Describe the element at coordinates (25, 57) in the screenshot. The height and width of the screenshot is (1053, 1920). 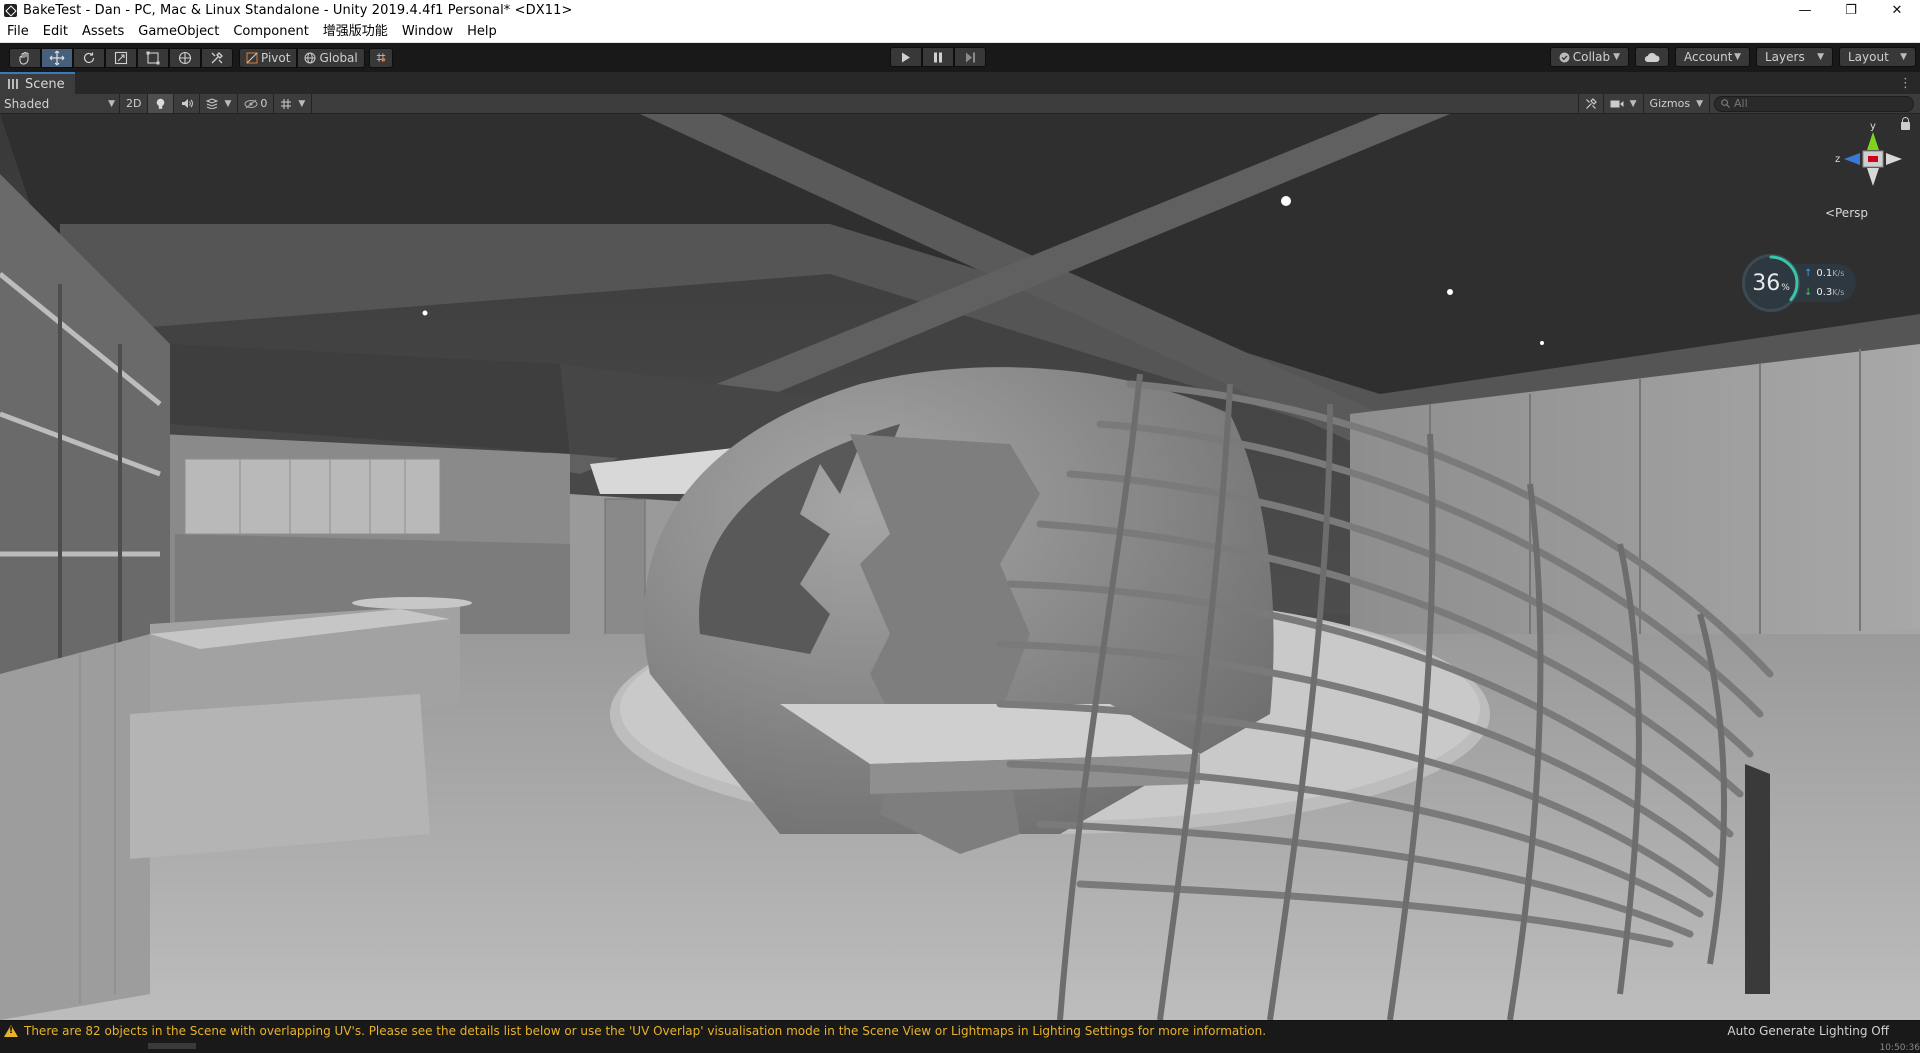
I see `hand-tool-button` at that location.